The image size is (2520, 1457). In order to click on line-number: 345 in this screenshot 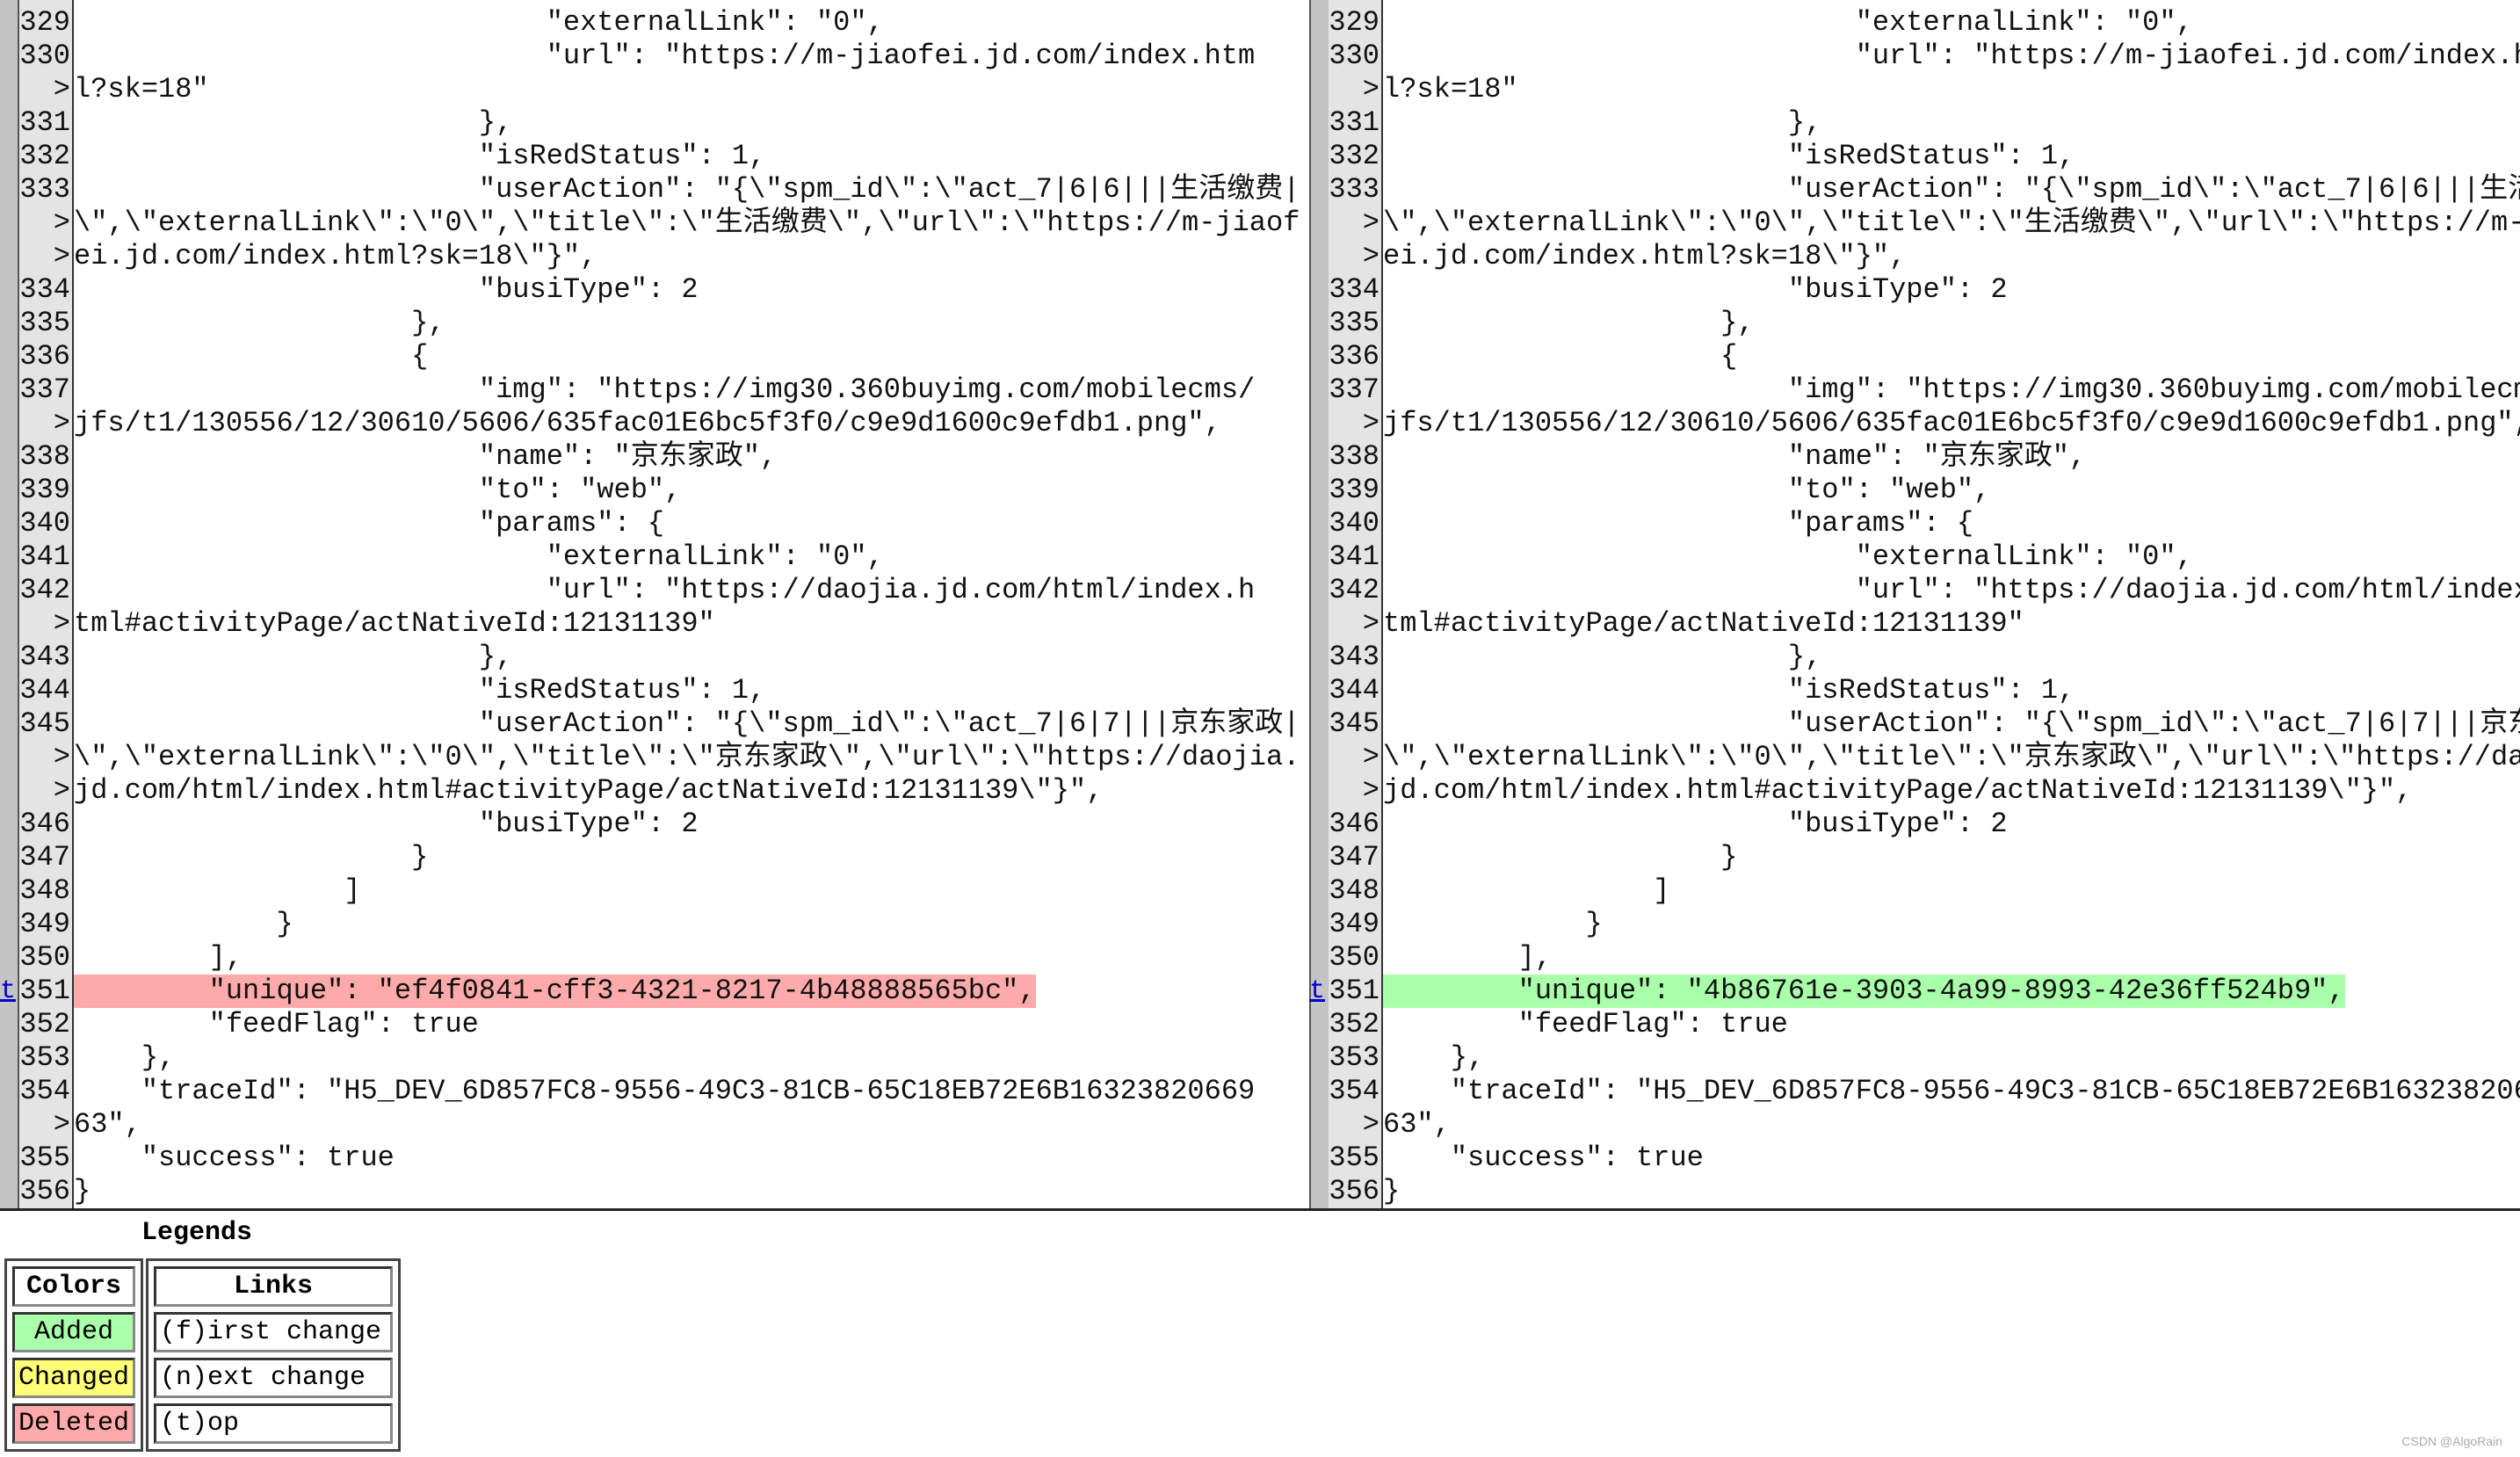, I will do `click(1354, 724)`.